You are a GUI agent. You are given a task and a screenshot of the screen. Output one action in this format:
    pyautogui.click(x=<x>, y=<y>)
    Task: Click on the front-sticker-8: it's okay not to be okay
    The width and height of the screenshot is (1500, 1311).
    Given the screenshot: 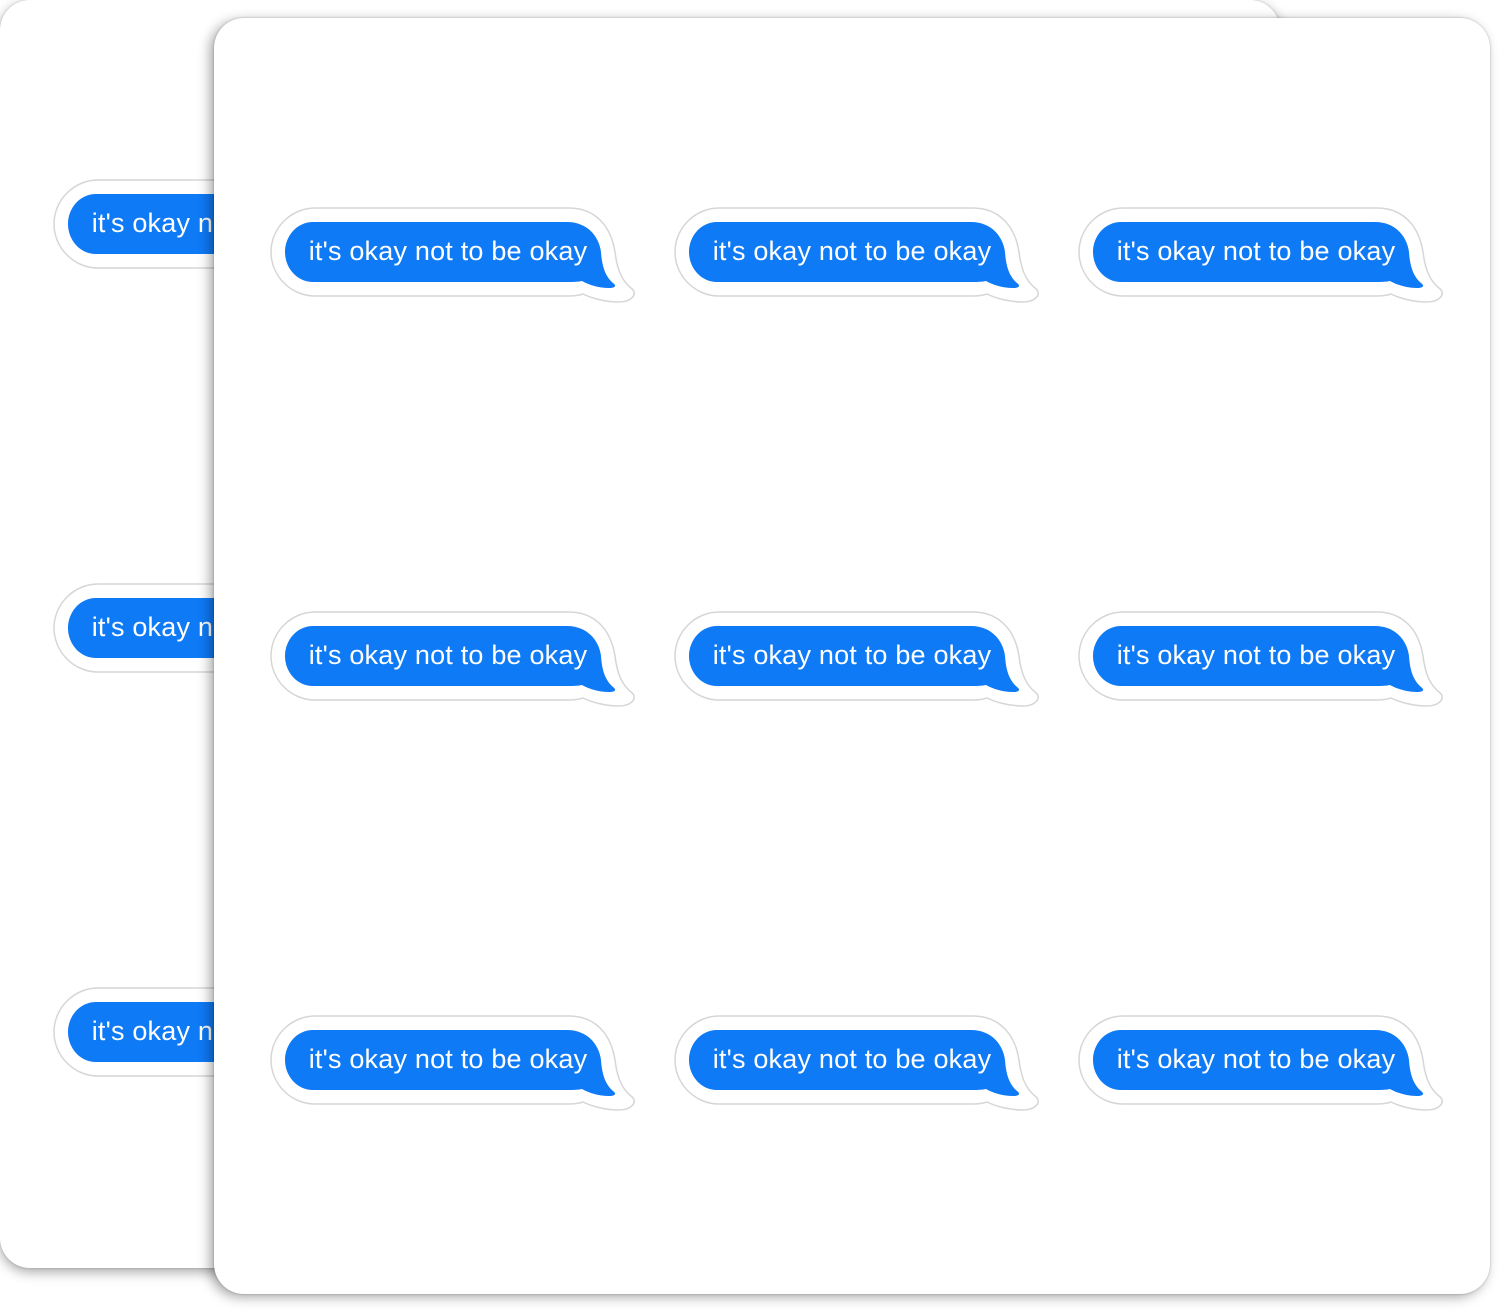 What is the action you would take?
    pyautogui.click(x=856, y=1062)
    